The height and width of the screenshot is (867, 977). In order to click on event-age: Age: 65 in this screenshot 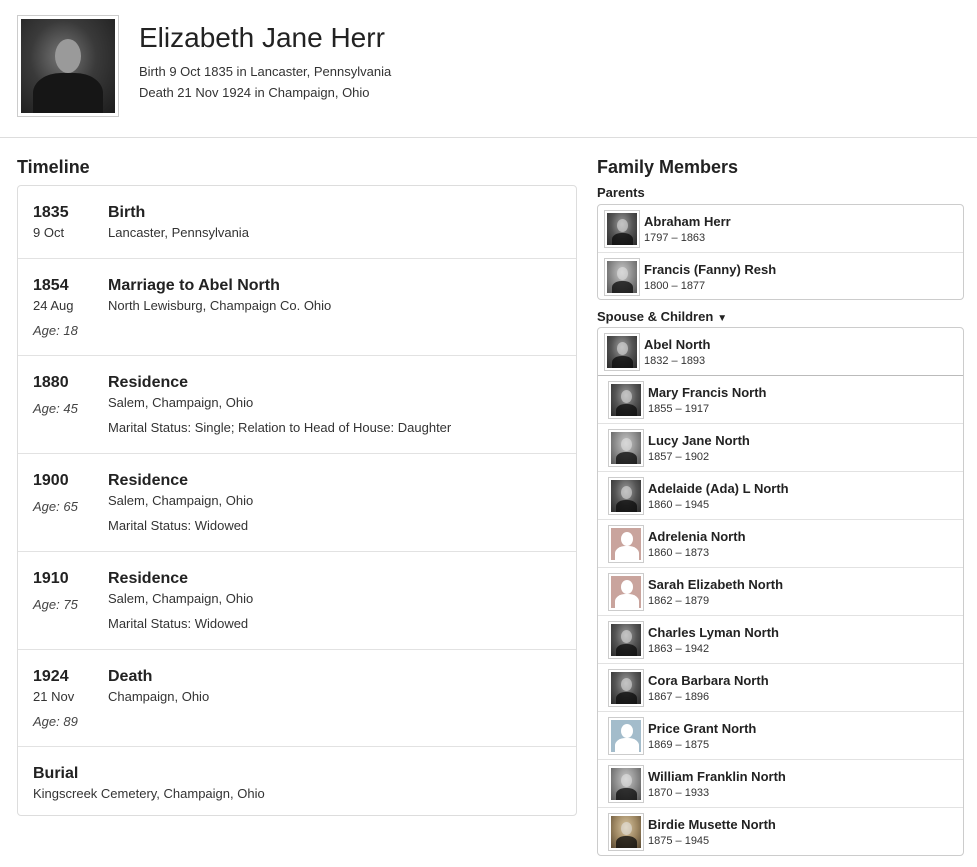, I will do `click(55, 506)`.